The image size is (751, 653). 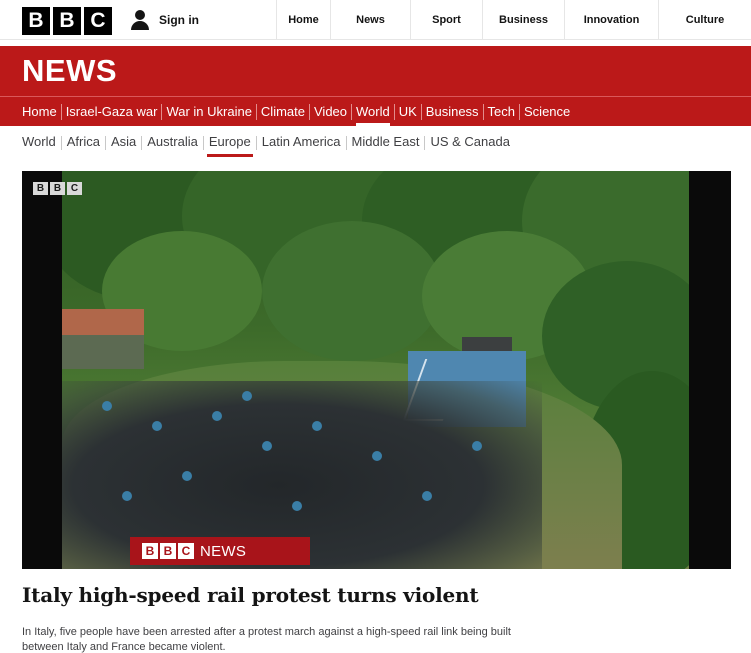 What do you see at coordinates (179, 20) in the screenshot?
I see `sign-in-label: Sign in` at bounding box center [179, 20].